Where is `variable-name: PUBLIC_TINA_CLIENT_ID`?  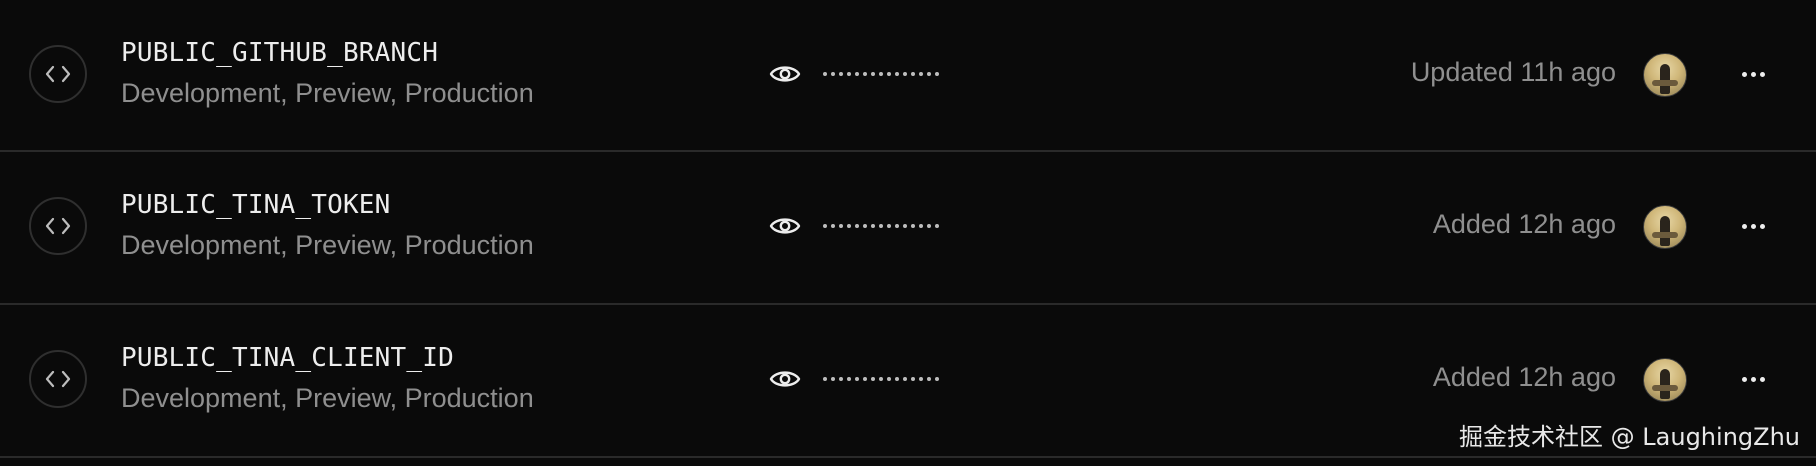 variable-name: PUBLIC_TINA_CLIENT_ID is located at coordinates (287, 358).